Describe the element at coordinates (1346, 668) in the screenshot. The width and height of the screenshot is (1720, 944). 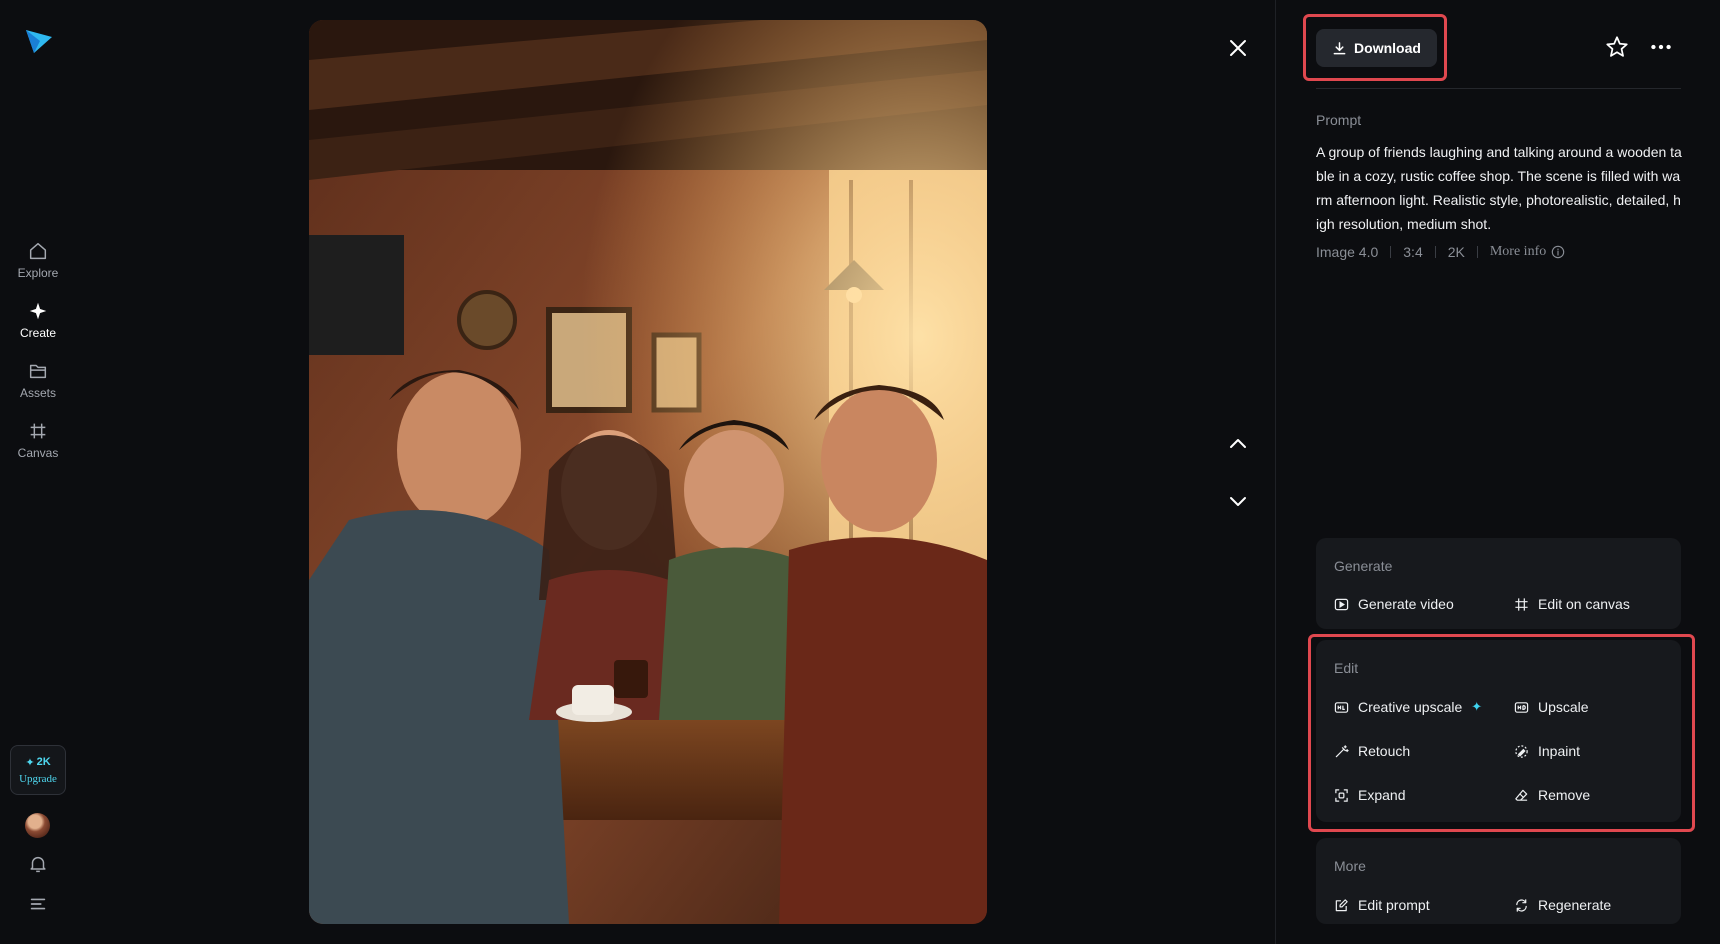
I see `edit-title: Edit` at that location.